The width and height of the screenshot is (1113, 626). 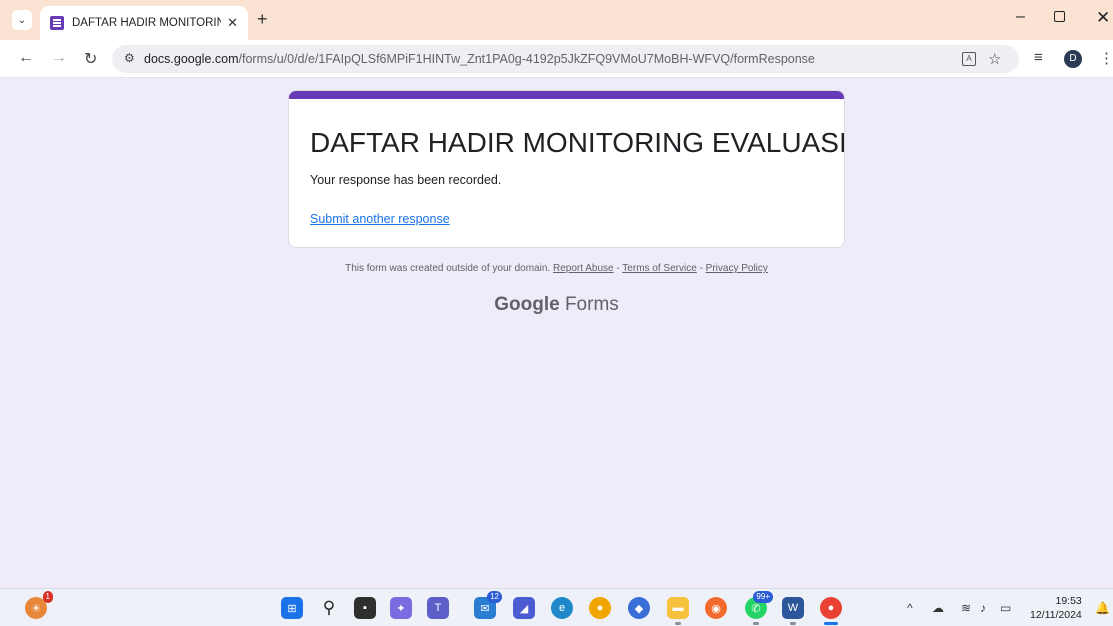 I want to click on mail-icon: ✉ 12, so click(x=488, y=605).